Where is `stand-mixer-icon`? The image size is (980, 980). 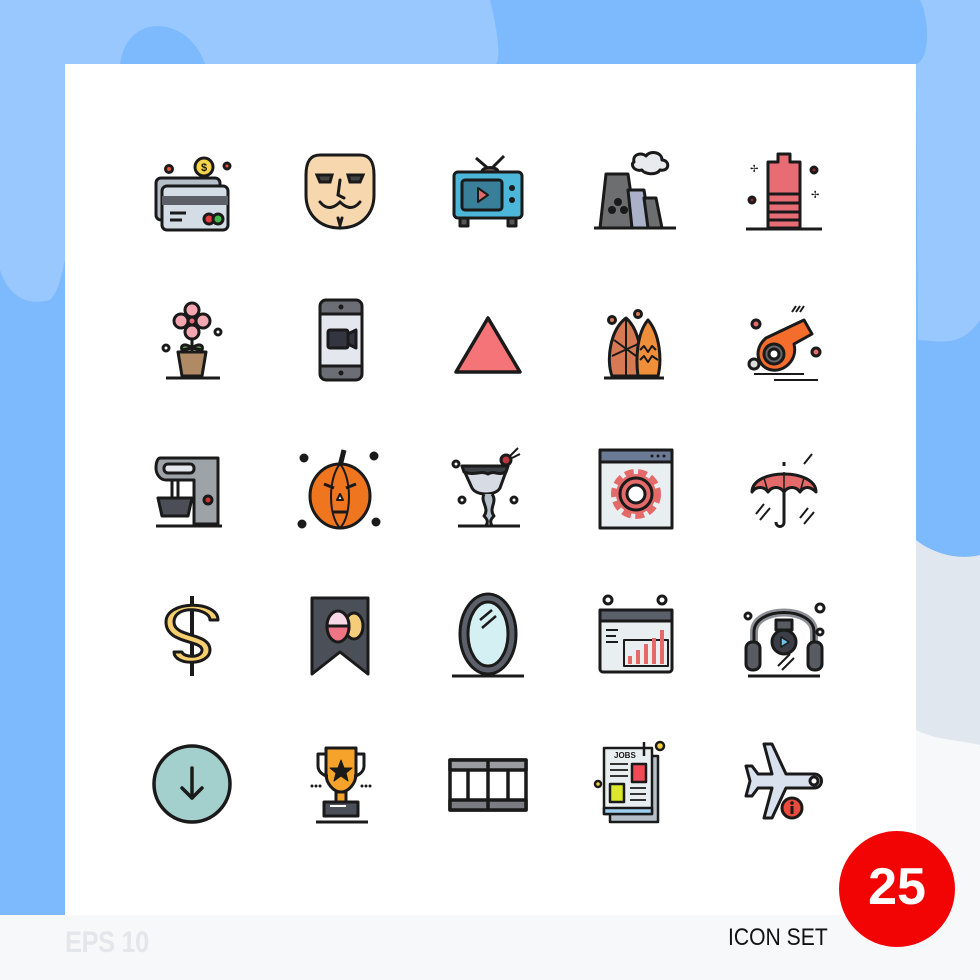
stand-mixer-icon is located at coordinates (192, 488).